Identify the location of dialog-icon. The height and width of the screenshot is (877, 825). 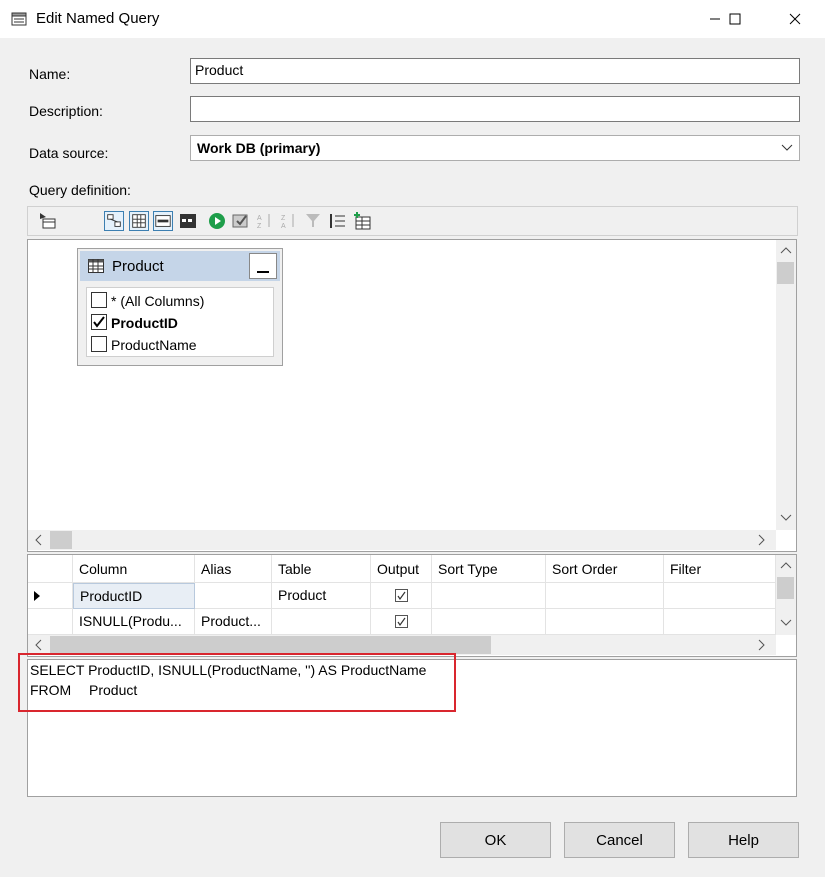
(19, 19).